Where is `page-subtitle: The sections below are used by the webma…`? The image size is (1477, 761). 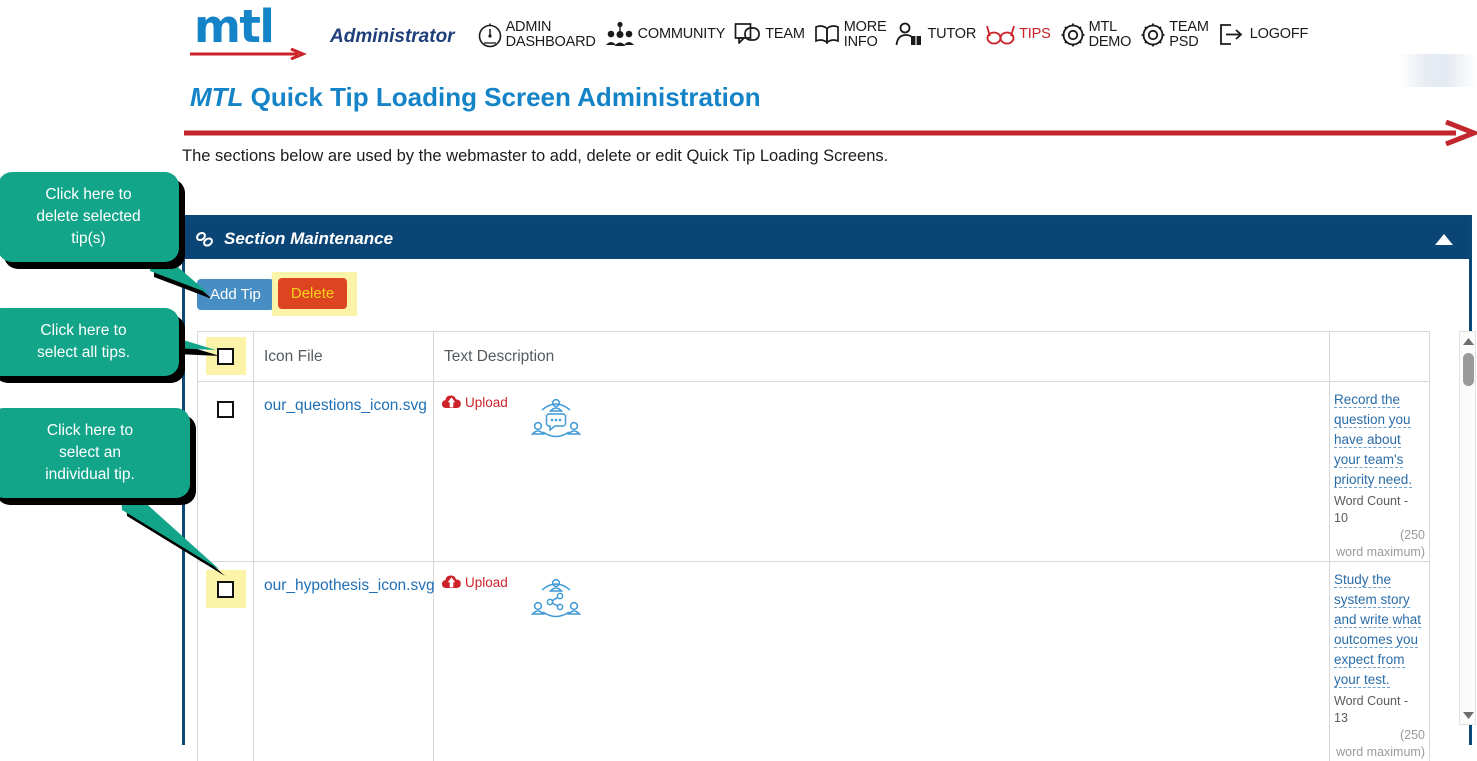
page-subtitle: The sections below are used by the webma… is located at coordinates (535, 156).